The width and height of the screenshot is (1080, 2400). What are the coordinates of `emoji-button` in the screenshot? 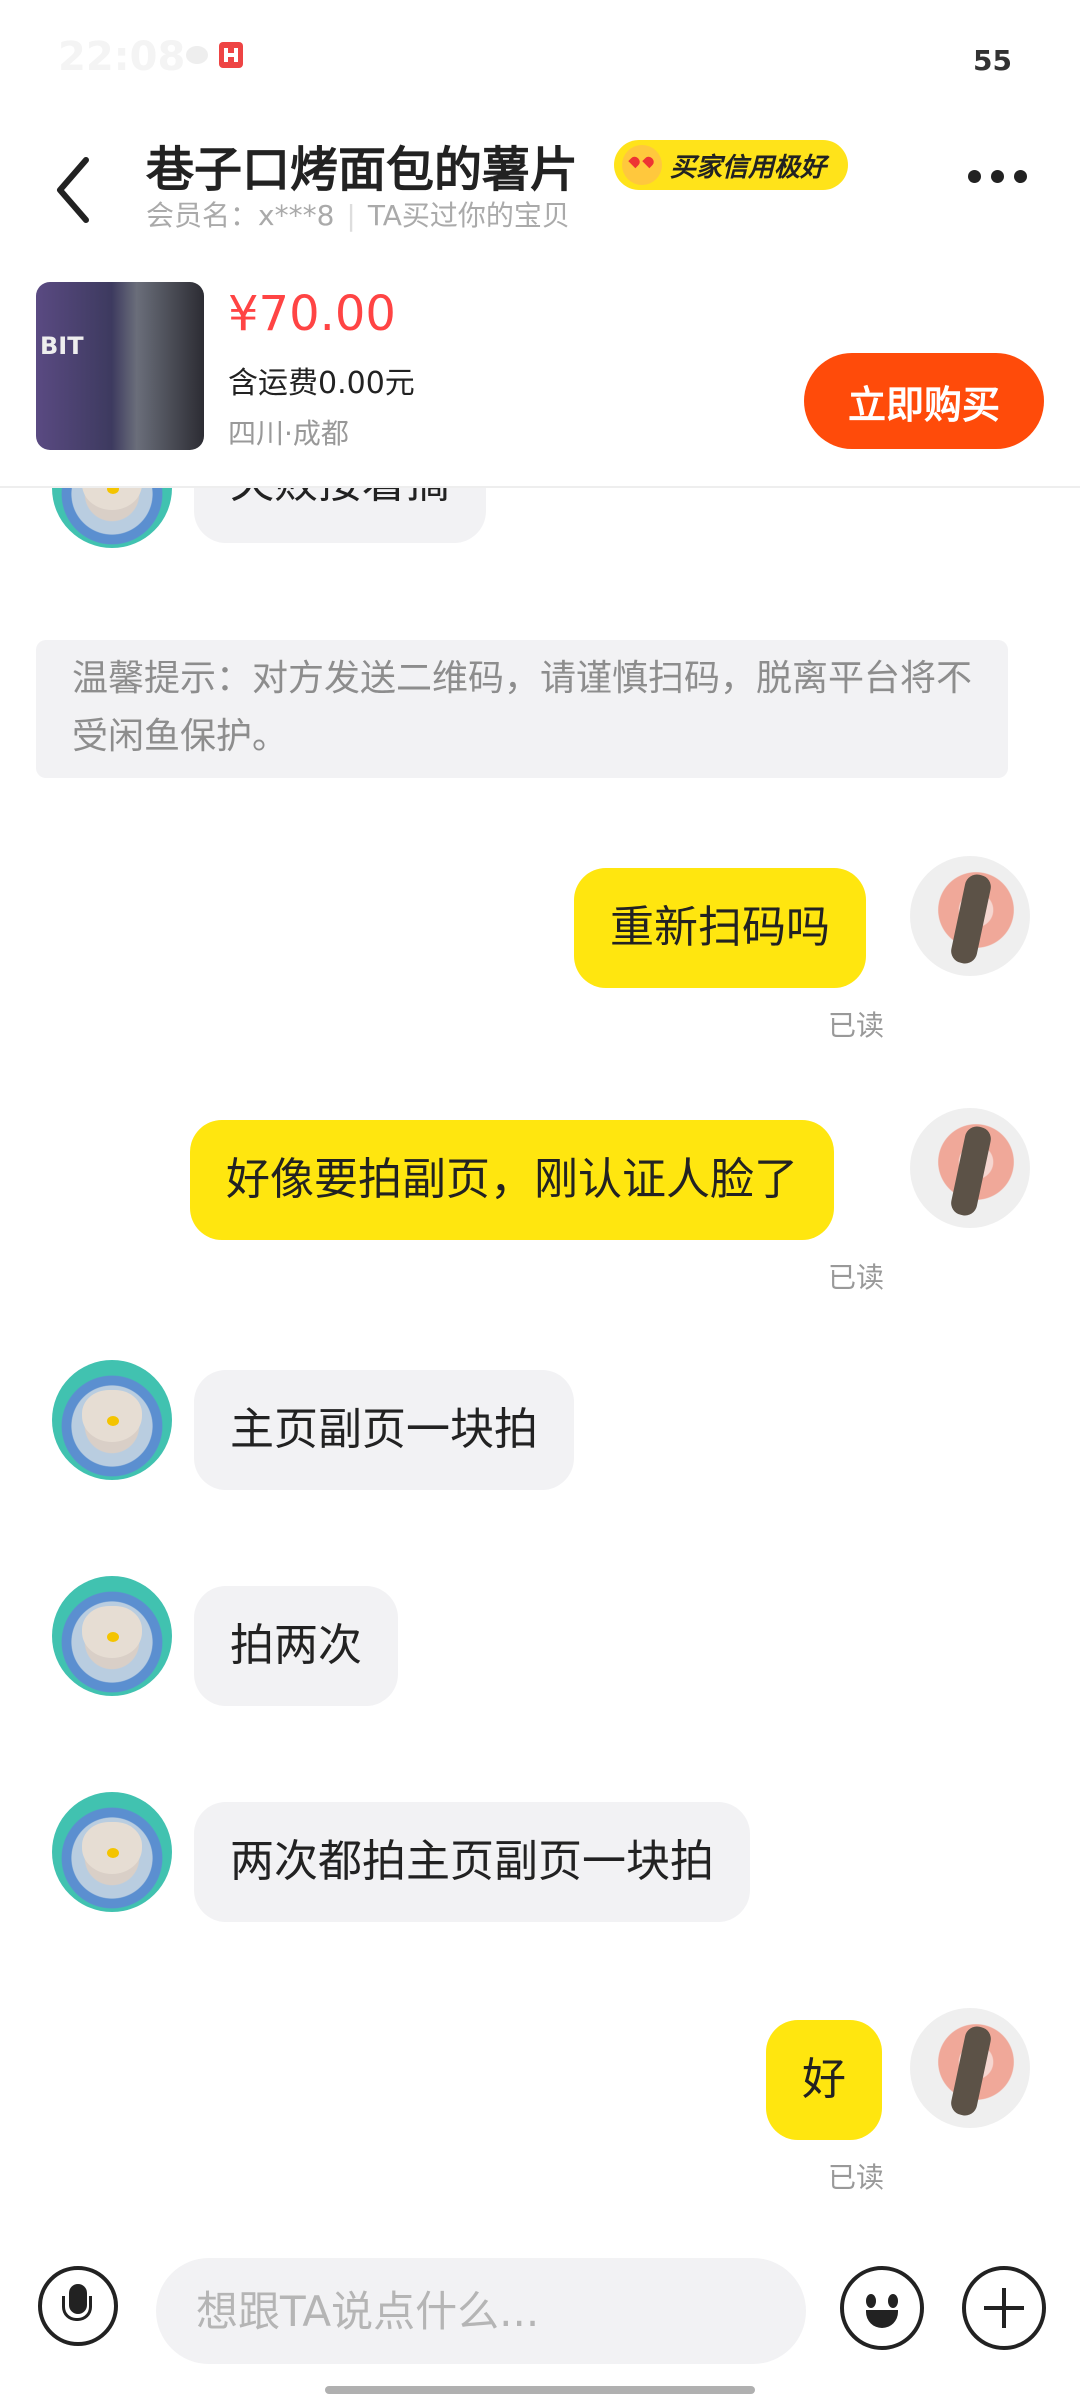 It's located at (882, 2308).